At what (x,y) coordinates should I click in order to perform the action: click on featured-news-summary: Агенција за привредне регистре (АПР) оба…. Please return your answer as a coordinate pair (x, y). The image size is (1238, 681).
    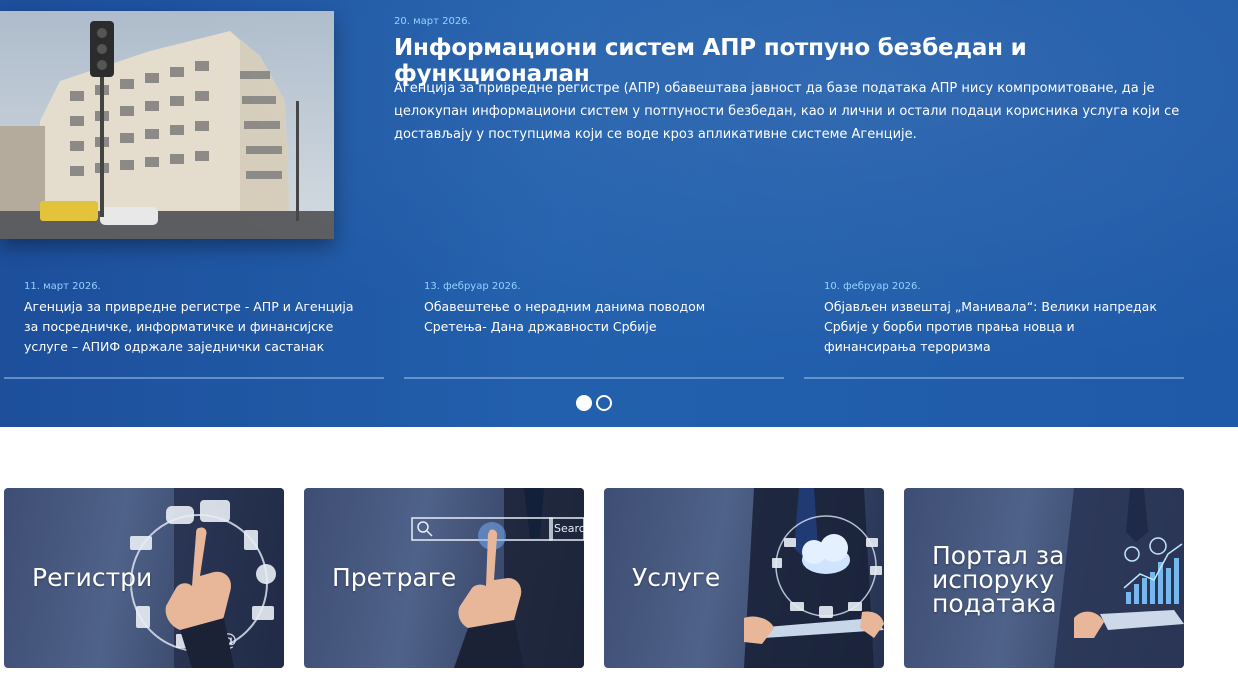
    Looking at the image, I should click on (787, 111).